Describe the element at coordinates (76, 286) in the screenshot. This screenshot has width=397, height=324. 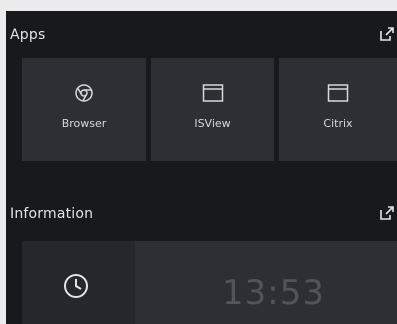
I see `clock-icon` at that location.